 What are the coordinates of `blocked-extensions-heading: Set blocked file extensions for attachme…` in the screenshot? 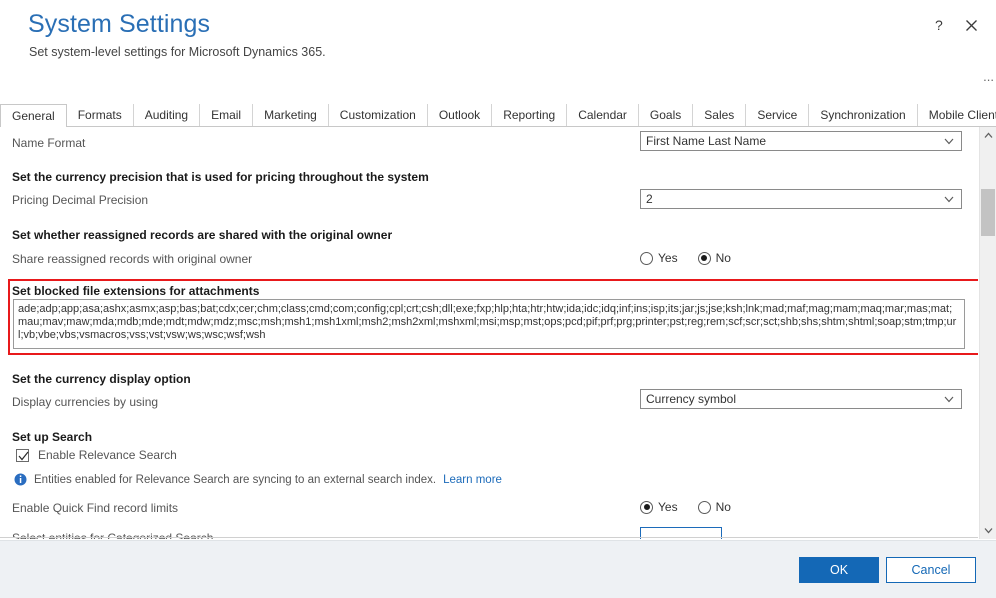 It's located at (136, 291).